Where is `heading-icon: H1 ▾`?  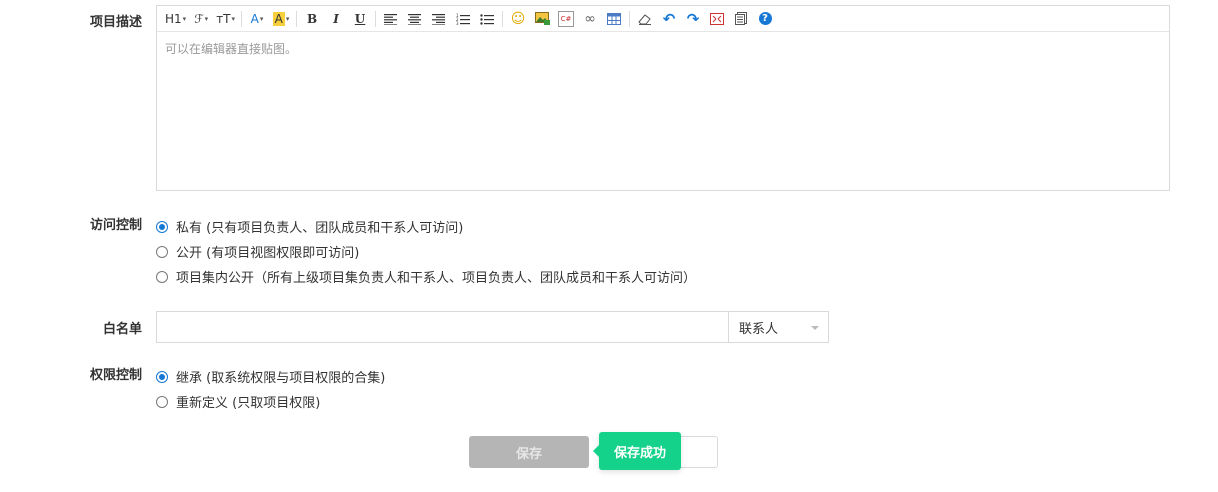 heading-icon: H1 ▾ is located at coordinates (175, 19).